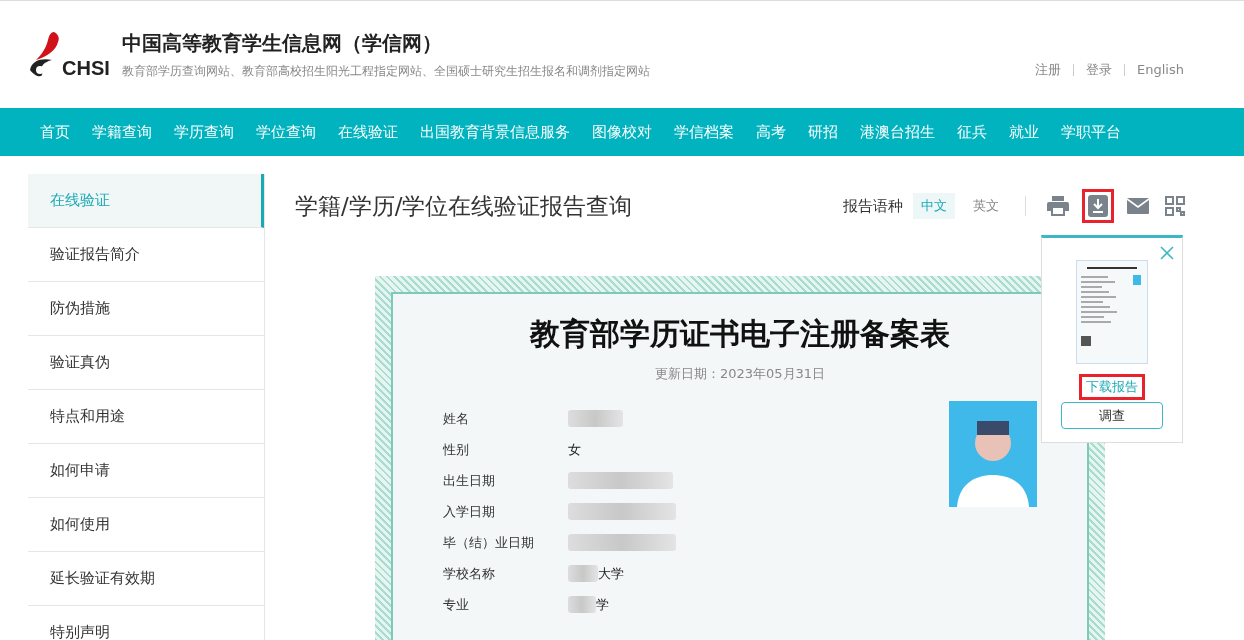 The image size is (1244, 640). Describe the element at coordinates (469, 511) in the screenshot. I see `field-label: 入学日期` at that location.